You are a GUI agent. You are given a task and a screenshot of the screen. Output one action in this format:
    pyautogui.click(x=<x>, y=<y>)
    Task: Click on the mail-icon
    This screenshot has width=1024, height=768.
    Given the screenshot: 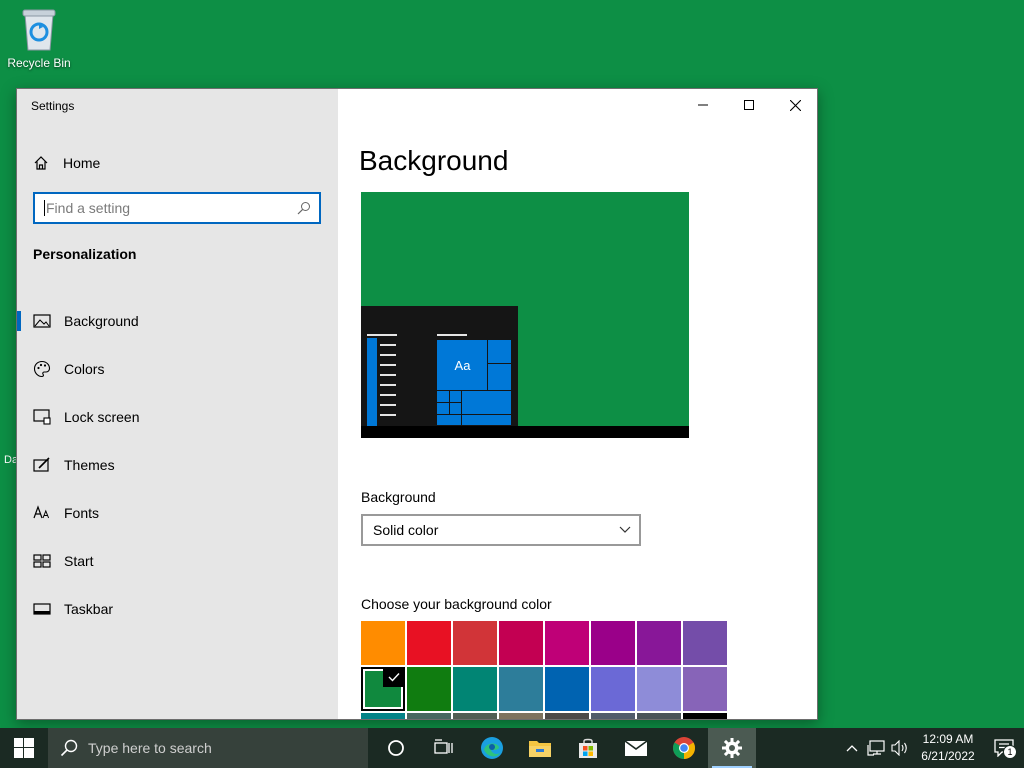 What is the action you would take?
    pyautogui.click(x=636, y=748)
    